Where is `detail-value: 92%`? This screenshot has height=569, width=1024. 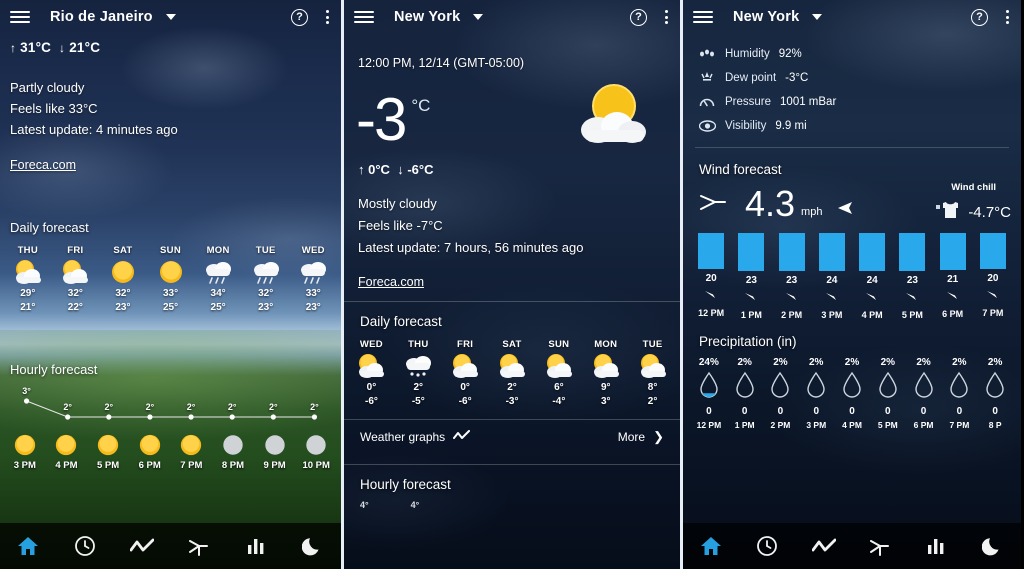 detail-value: 92% is located at coordinates (790, 54).